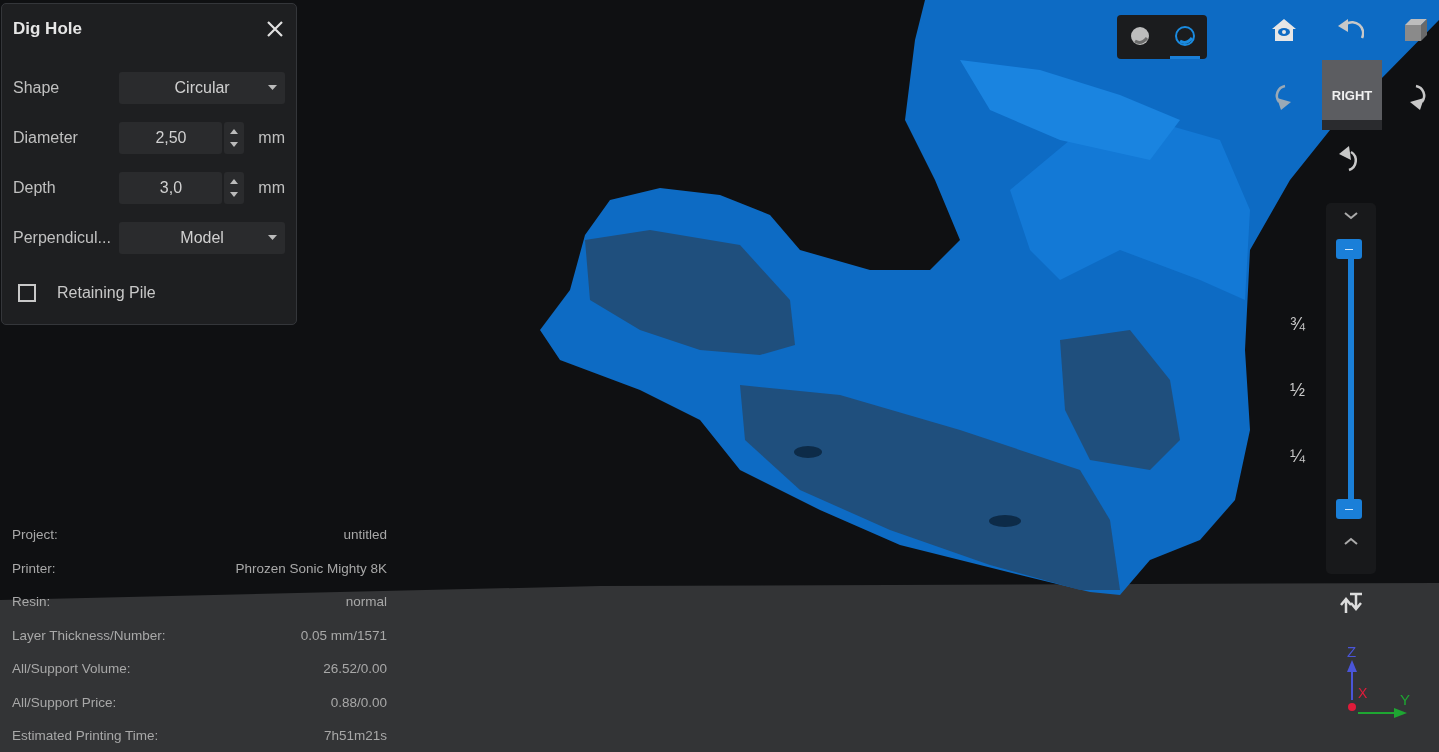 Image resolution: width=1439 pixels, height=752 pixels. I want to click on axis-label: Z, so click(1352, 651).